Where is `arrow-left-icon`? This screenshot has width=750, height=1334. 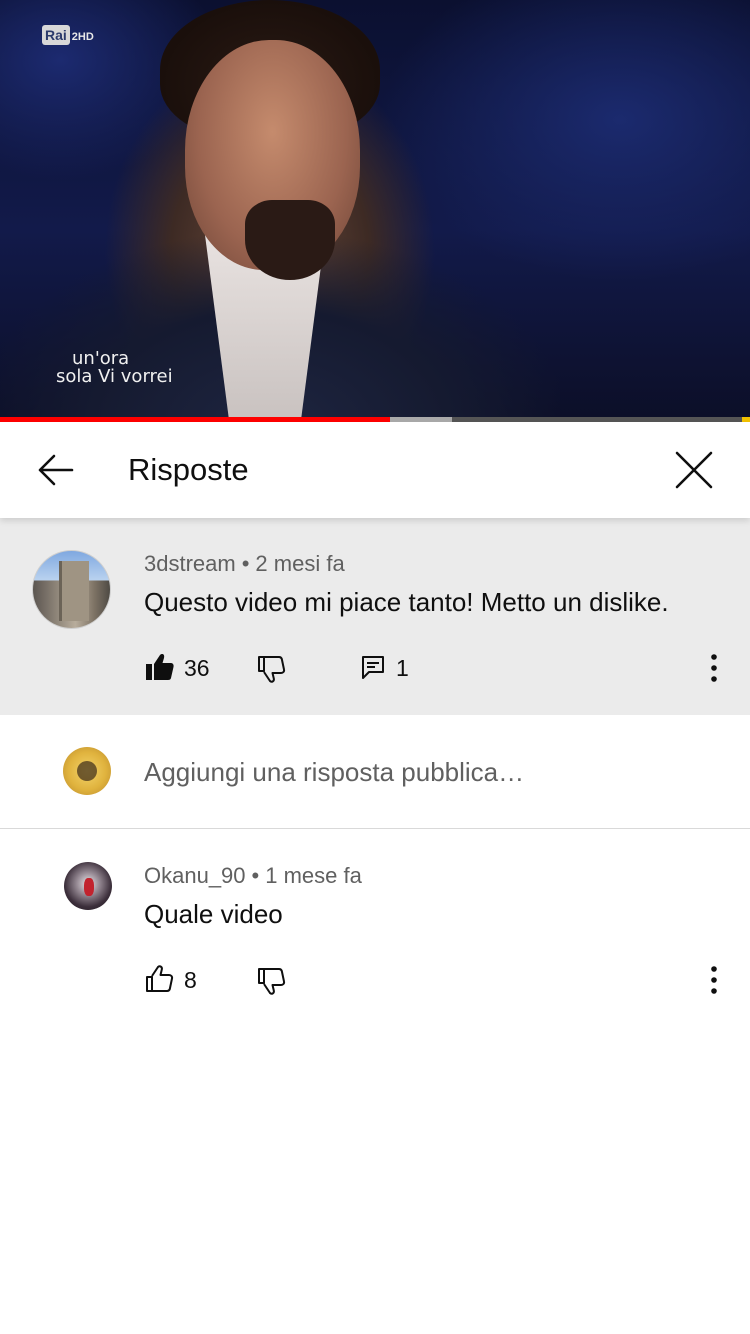 arrow-left-icon is located at coordinates (56, 470).